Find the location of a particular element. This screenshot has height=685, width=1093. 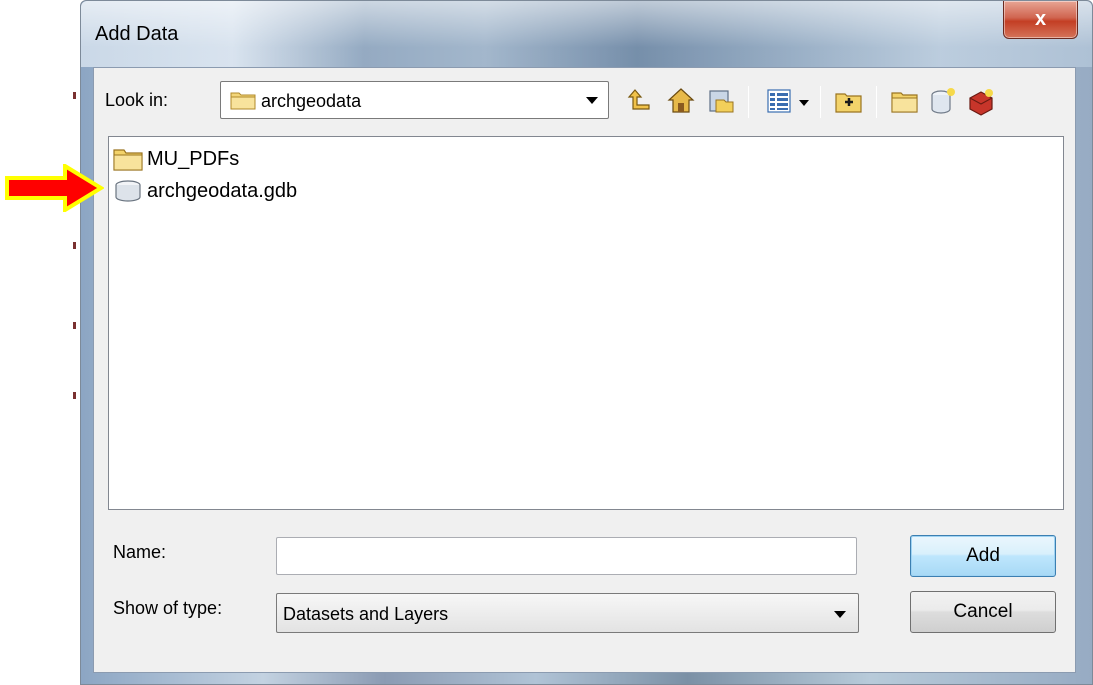

list-item-label: MU_PDFs is located at coordinates (193, 158).